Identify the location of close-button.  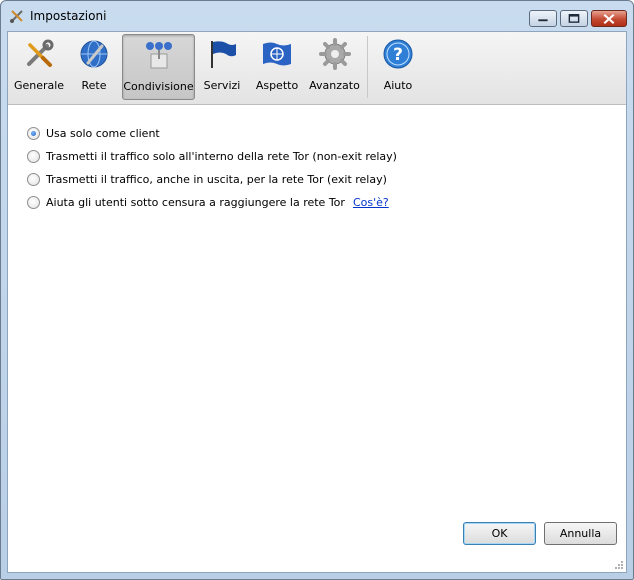
(609, 18).